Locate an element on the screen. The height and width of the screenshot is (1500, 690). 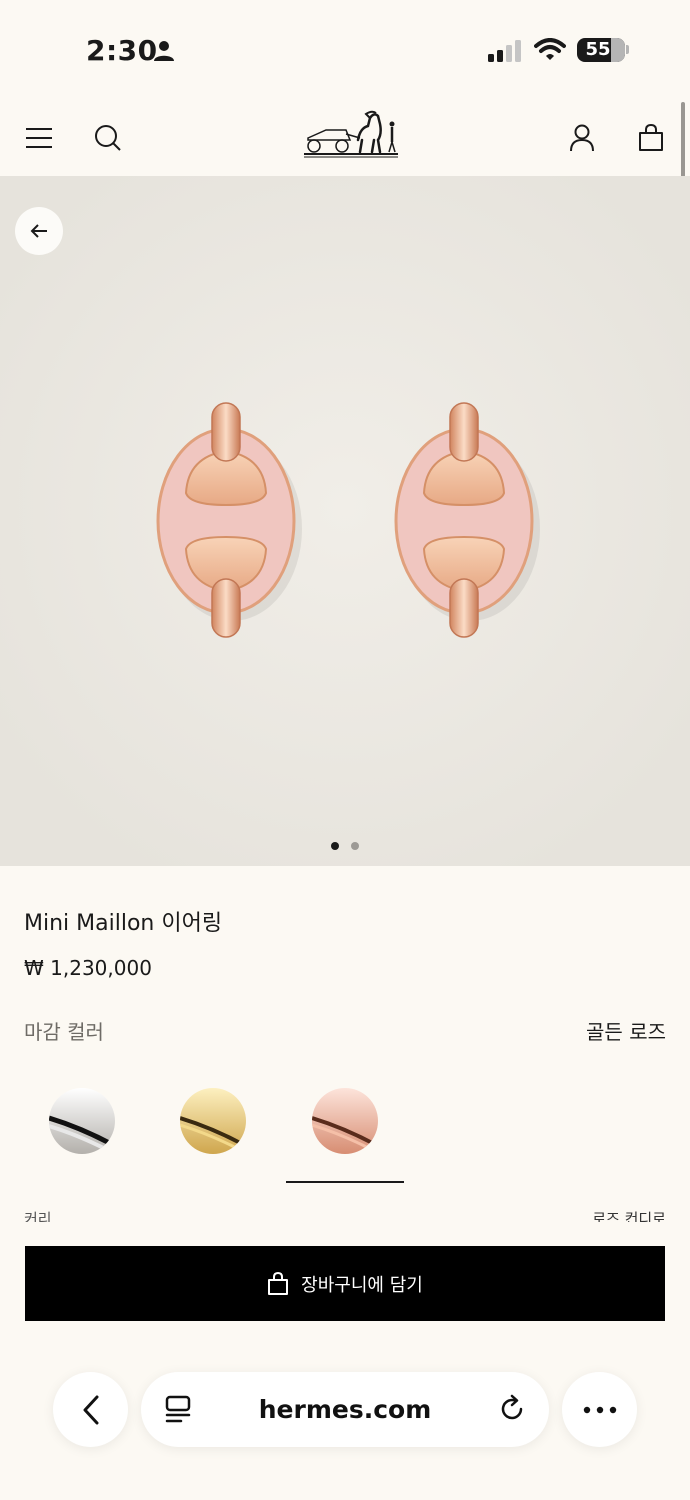
swatch-gold is located at coordinates (213, 1121).